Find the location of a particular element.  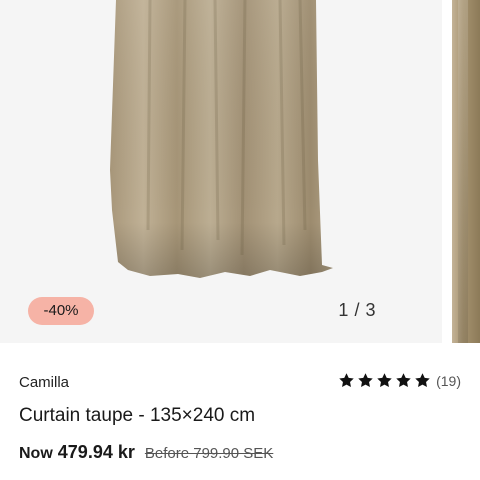

image-counter: 1 / 3 is located at coordinates (357, 310).